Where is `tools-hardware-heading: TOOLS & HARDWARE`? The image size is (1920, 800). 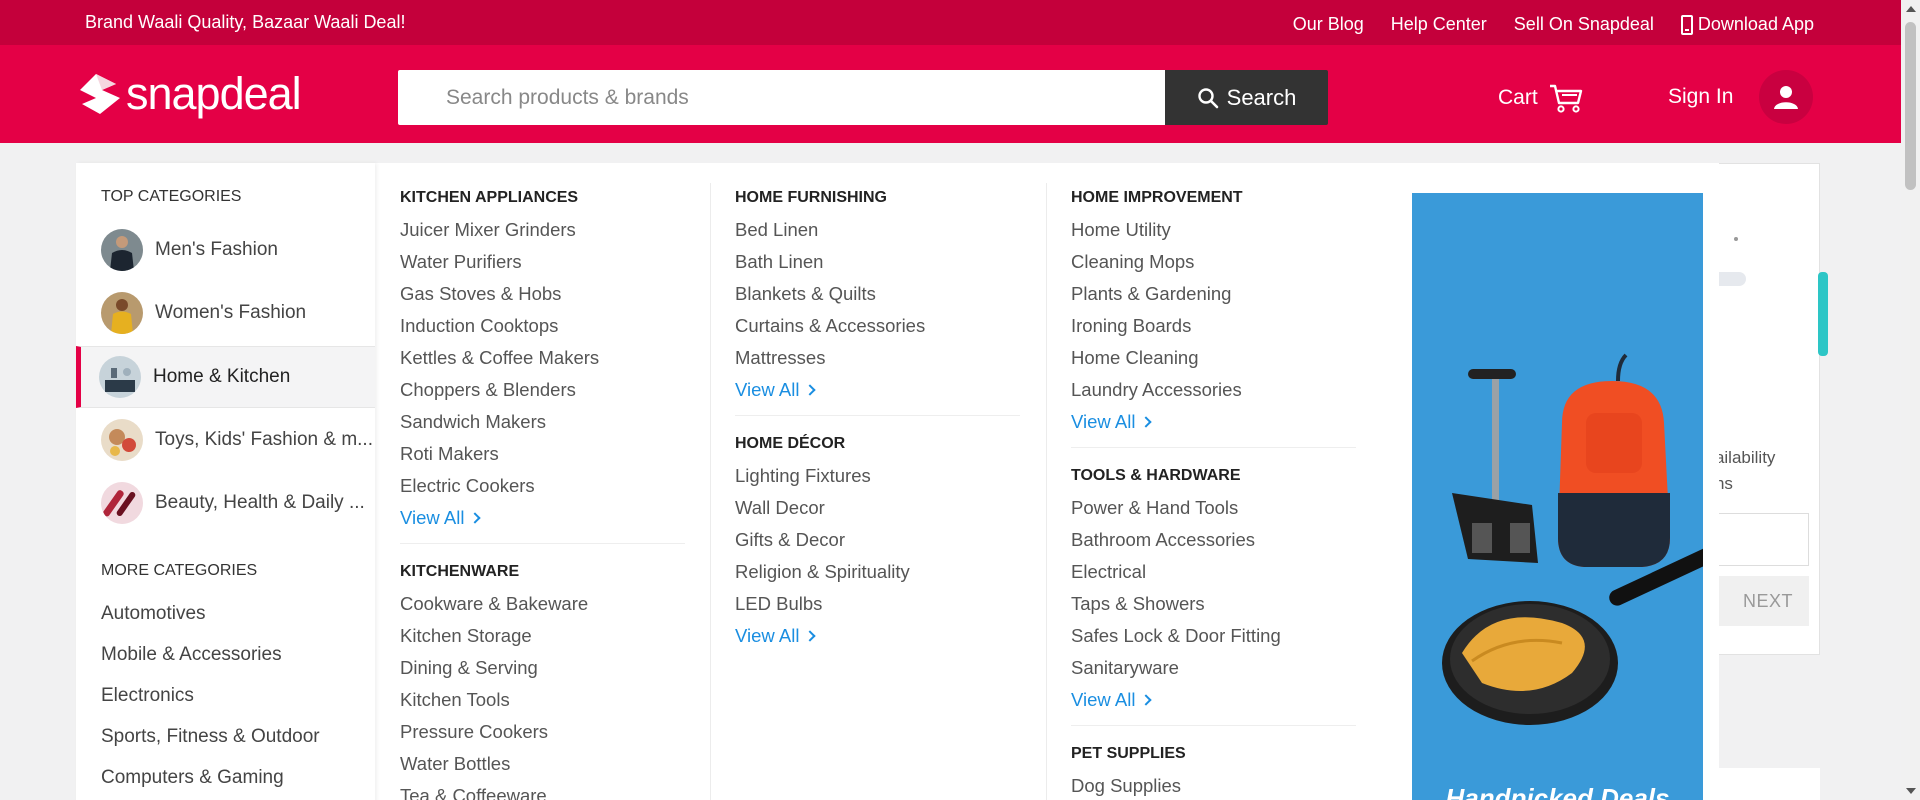 tools-hardware-heading: TOOLS & HARDWARE is located at coordinates (1155, 476).